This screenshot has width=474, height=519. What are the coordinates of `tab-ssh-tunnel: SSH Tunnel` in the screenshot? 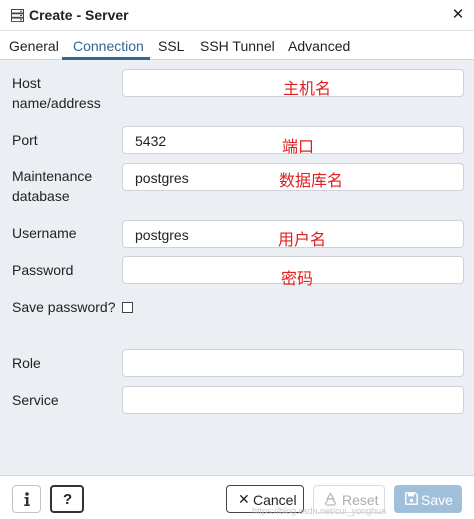 It's located at (237, 46).